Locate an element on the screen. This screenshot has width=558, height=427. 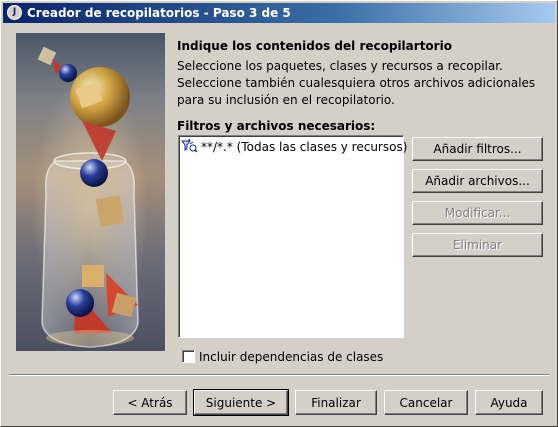
remove-button: Eliminar is located at coordinates (477, 245).